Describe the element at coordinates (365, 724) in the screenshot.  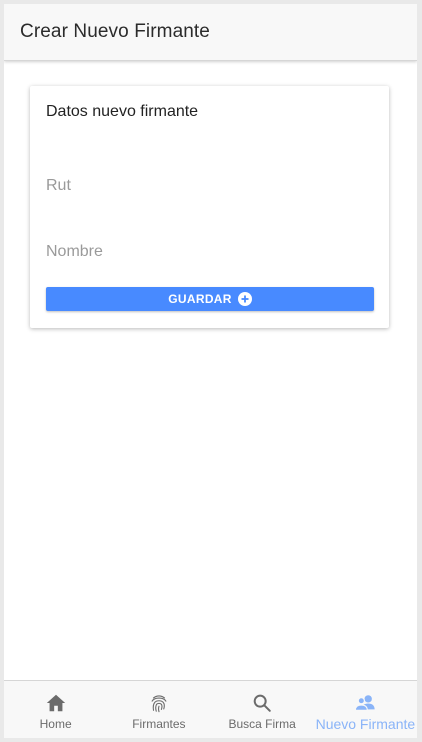
I see `tab-nuevo-firmante-label: Nuevo Firmante` at that location.